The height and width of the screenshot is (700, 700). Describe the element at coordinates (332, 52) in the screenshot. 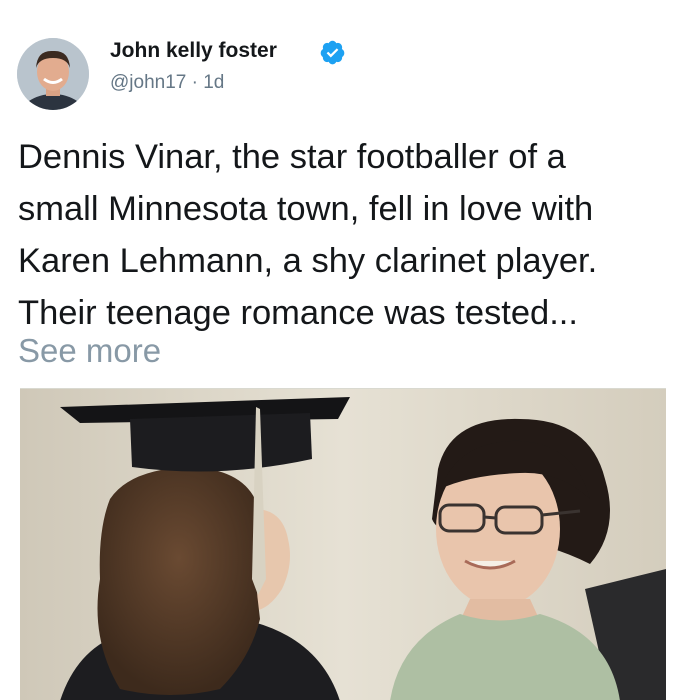

I see `verified-badge-icon` at that location.